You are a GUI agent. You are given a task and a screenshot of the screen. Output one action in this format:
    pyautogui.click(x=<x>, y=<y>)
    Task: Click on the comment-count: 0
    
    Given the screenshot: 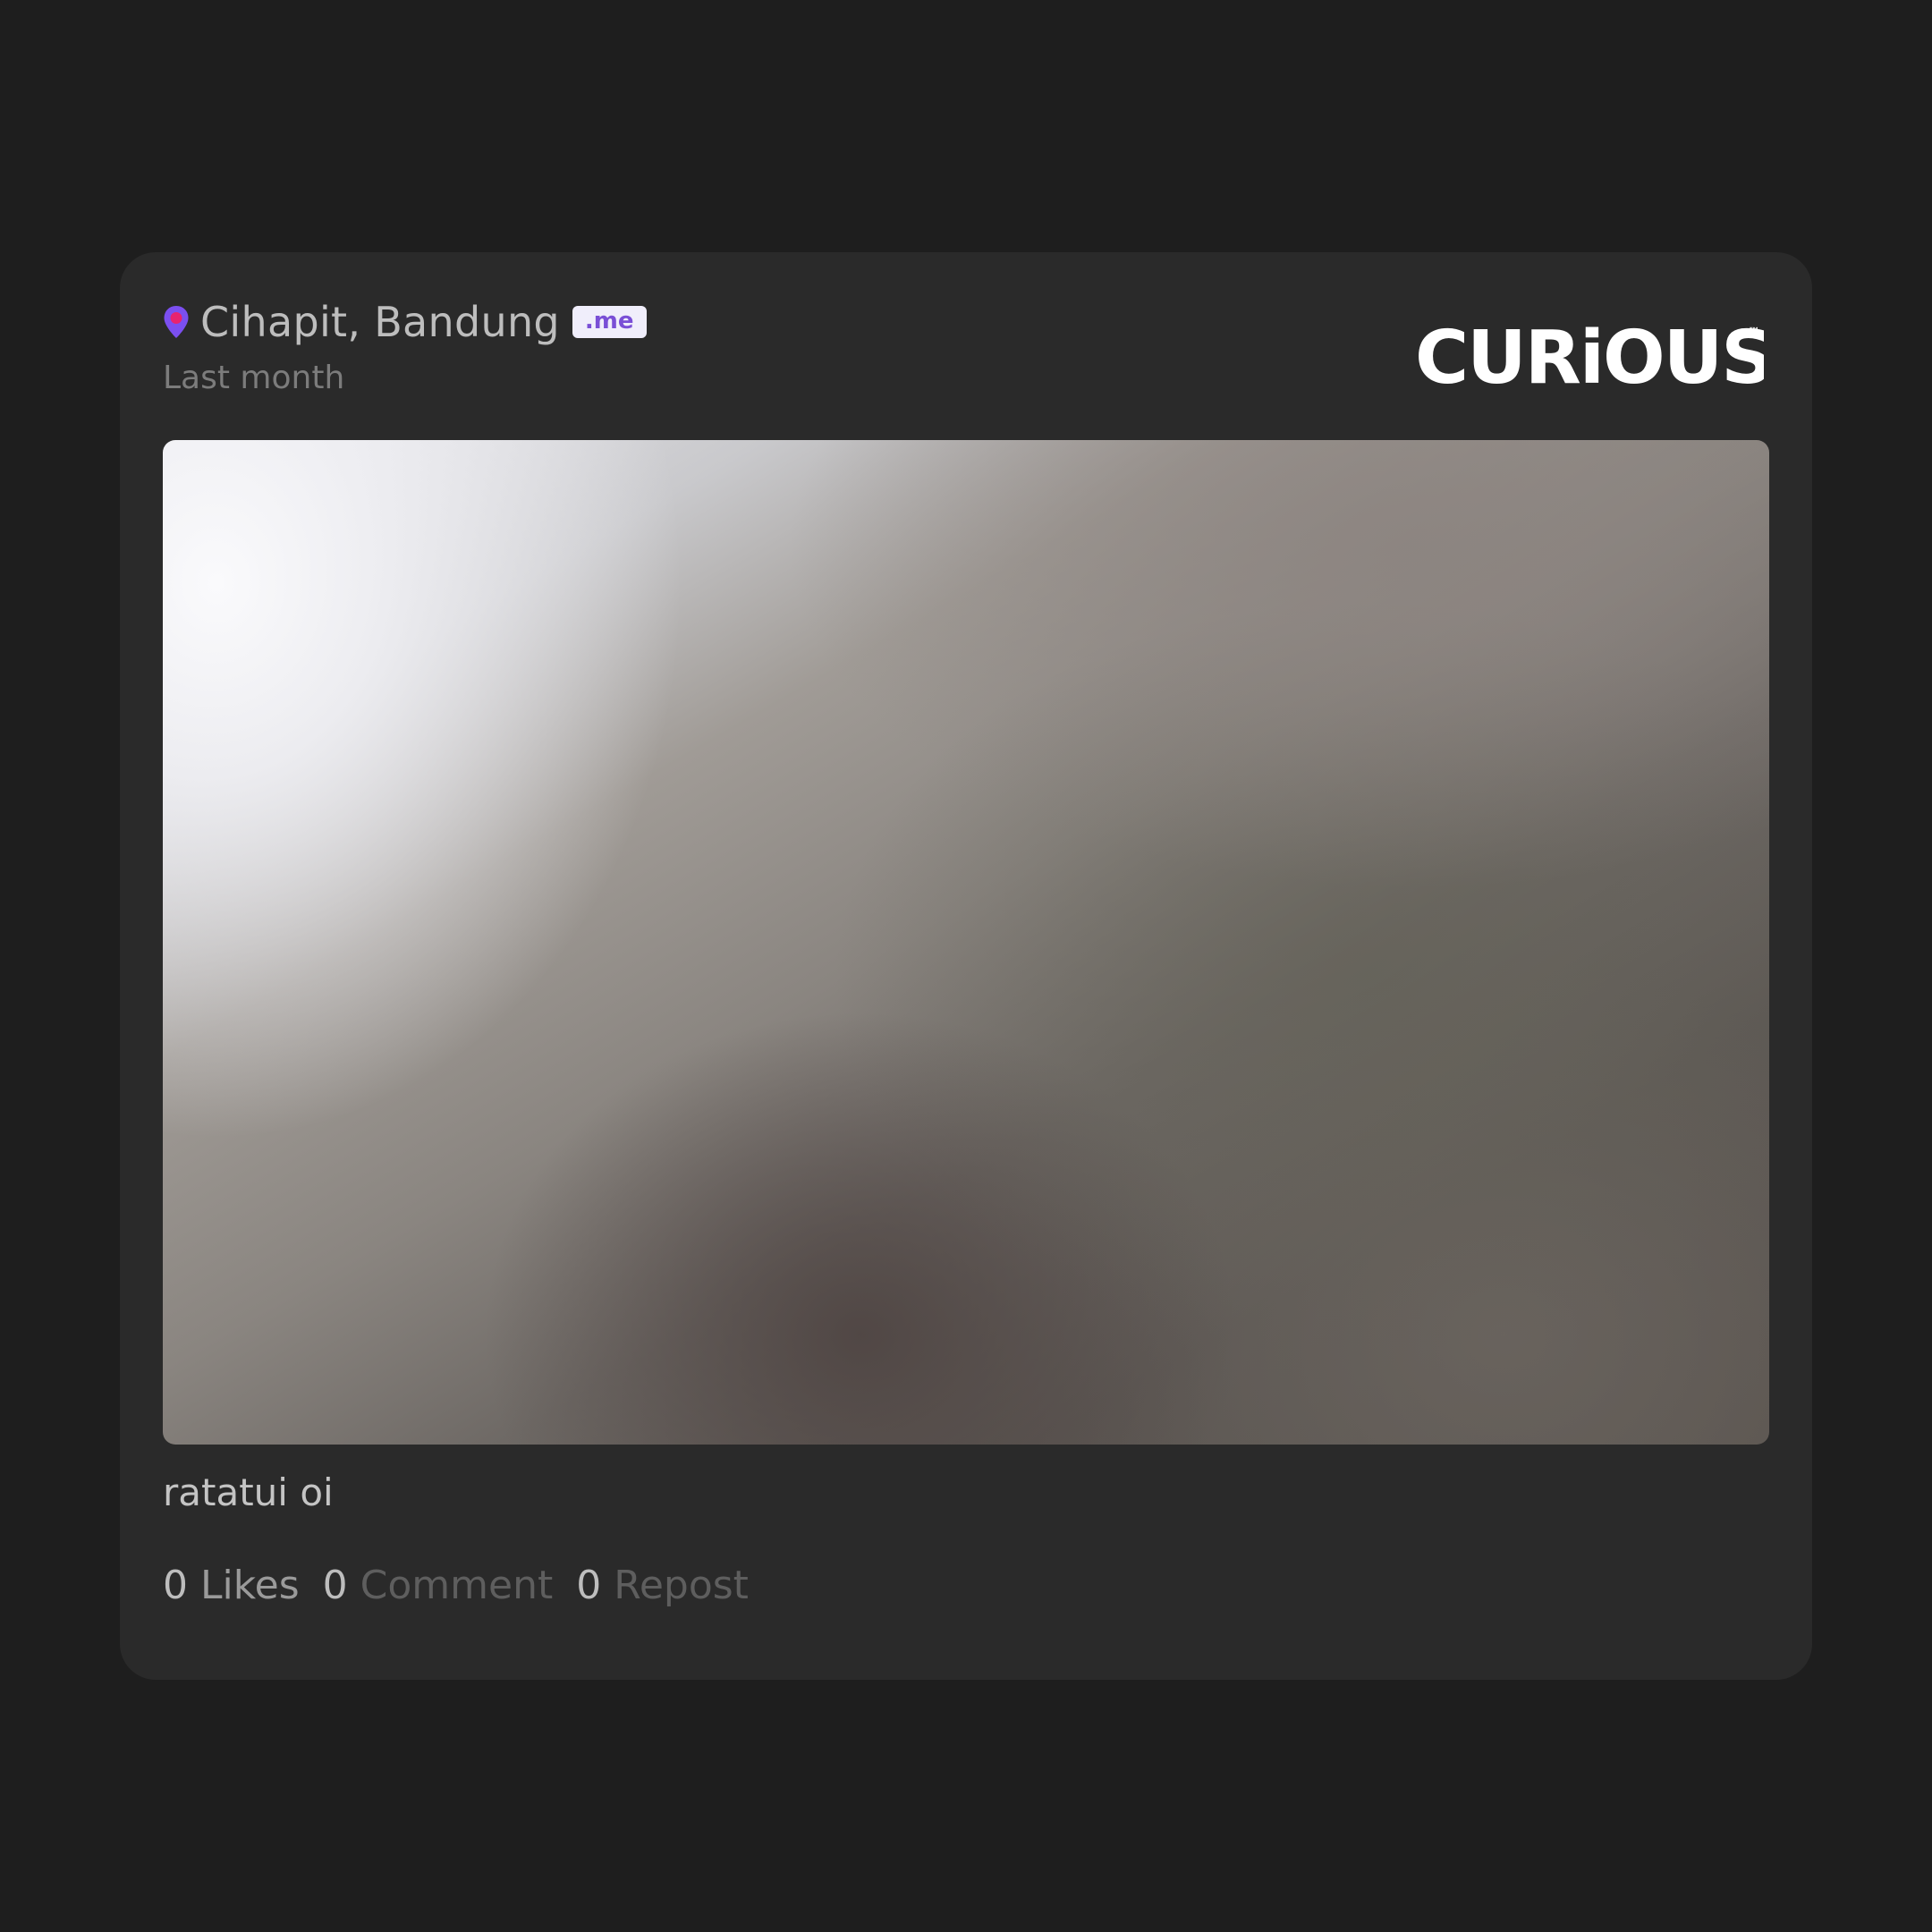 What is the action you would take?
    pyautogui.click(x=335, y=1585)
    